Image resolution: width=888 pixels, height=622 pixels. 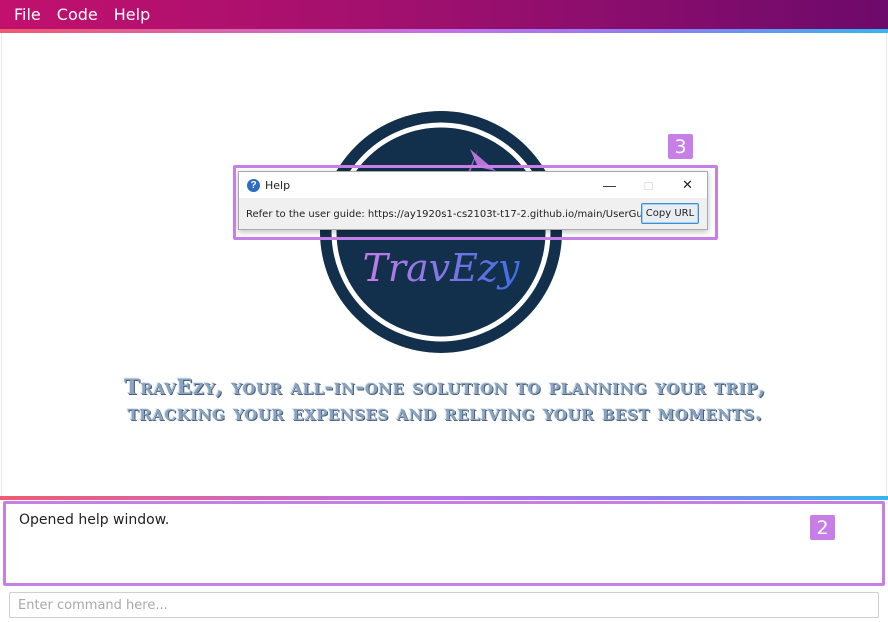 What do you see at coordinates (444, 605) in the screenshot?
I see `command-input` at bounding box center [444, 605].